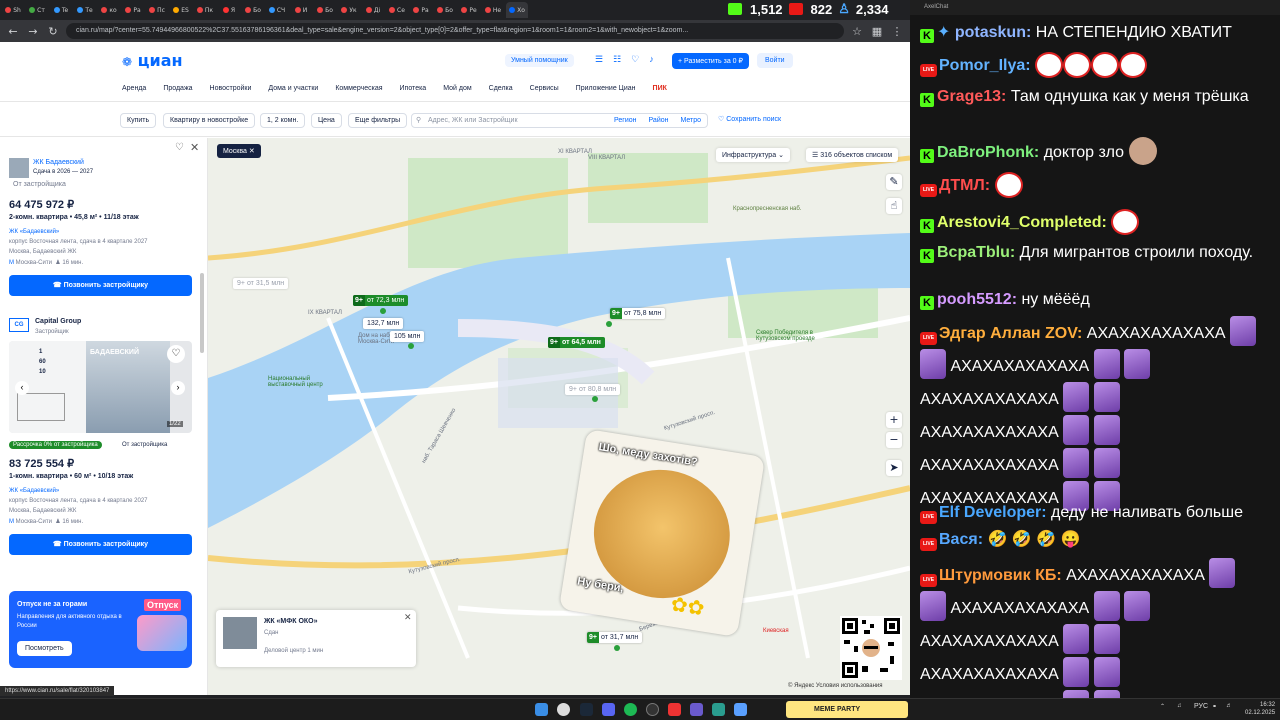 The image size is (1280, 720). Describe the element at coordinates (877, 31) in the screenshot. I see `extensions-icon: ▦` at that location.